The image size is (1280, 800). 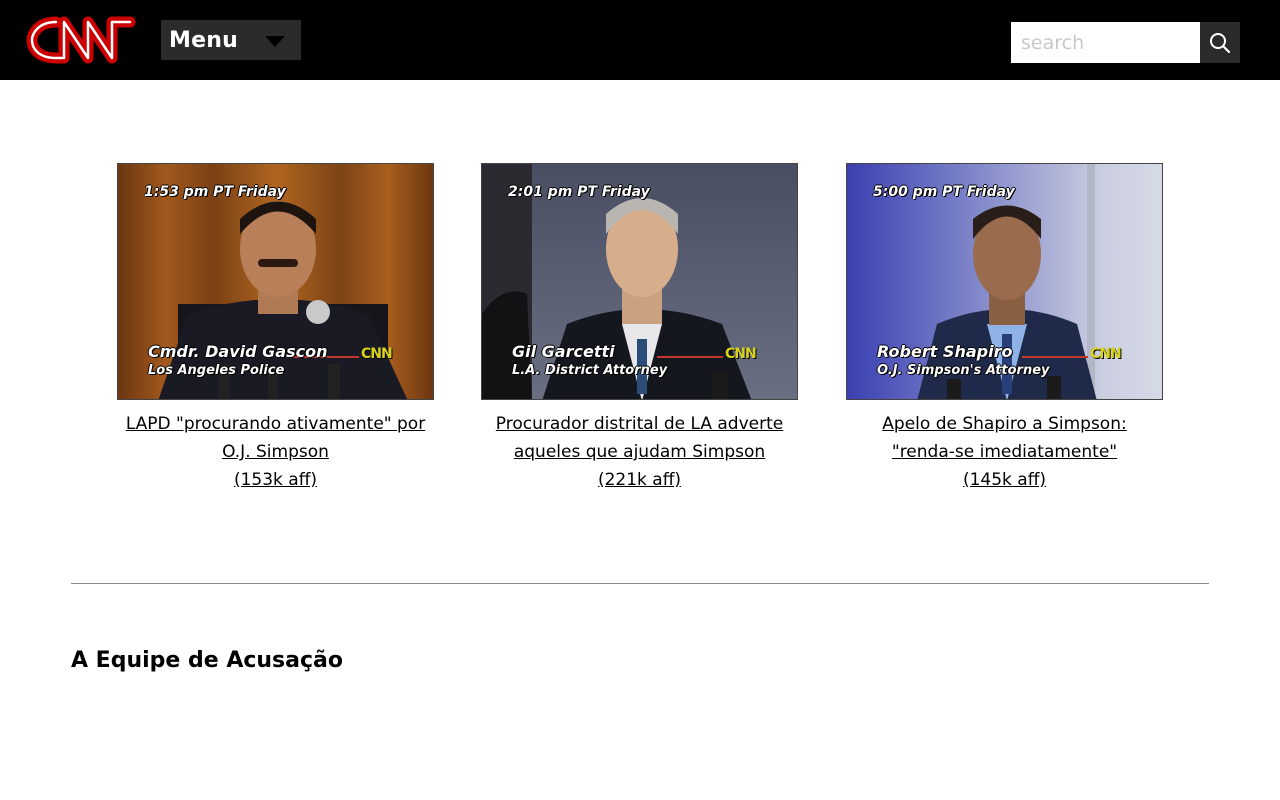 I want to click on file-size: (221k aff), so click(x=639, y=480).